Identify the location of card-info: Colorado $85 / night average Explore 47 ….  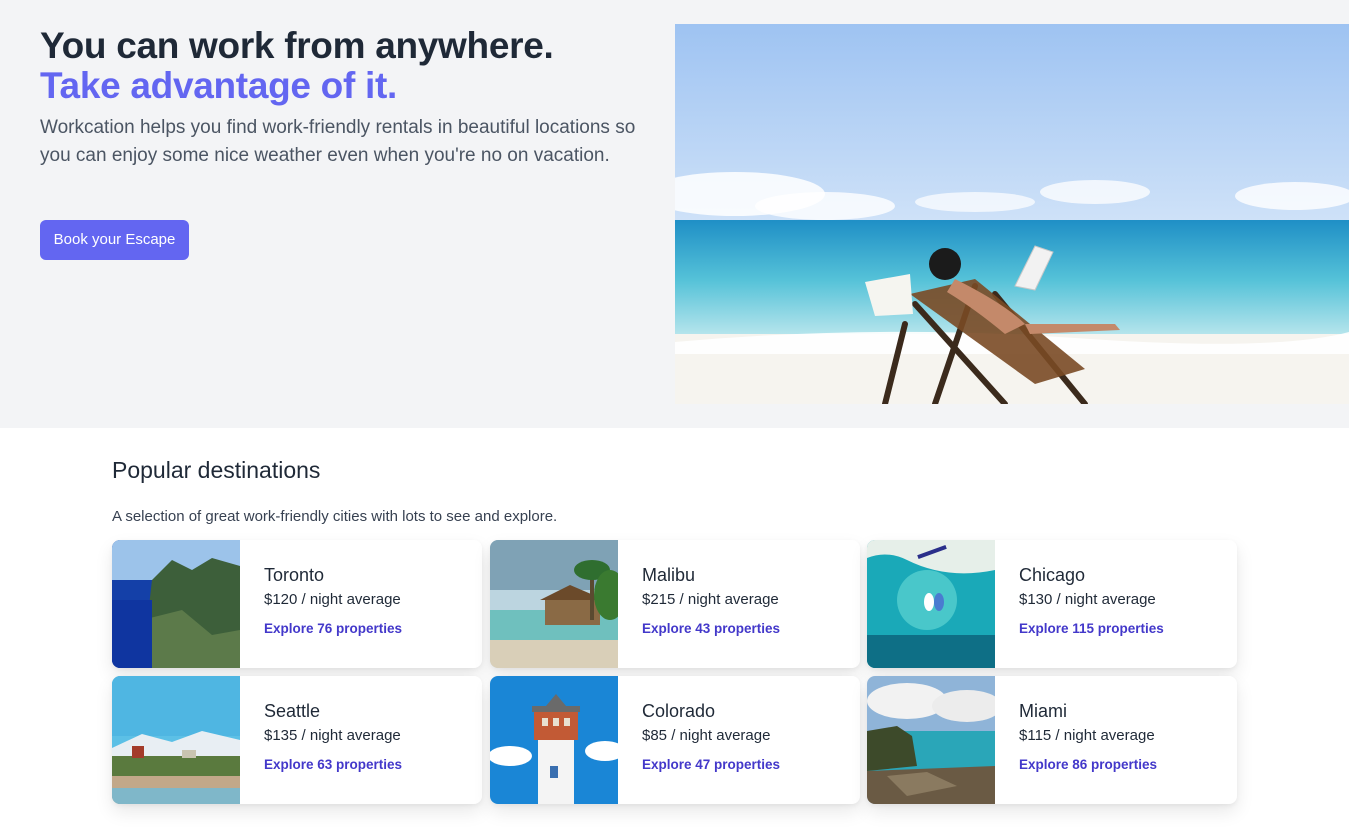
(747, 737).